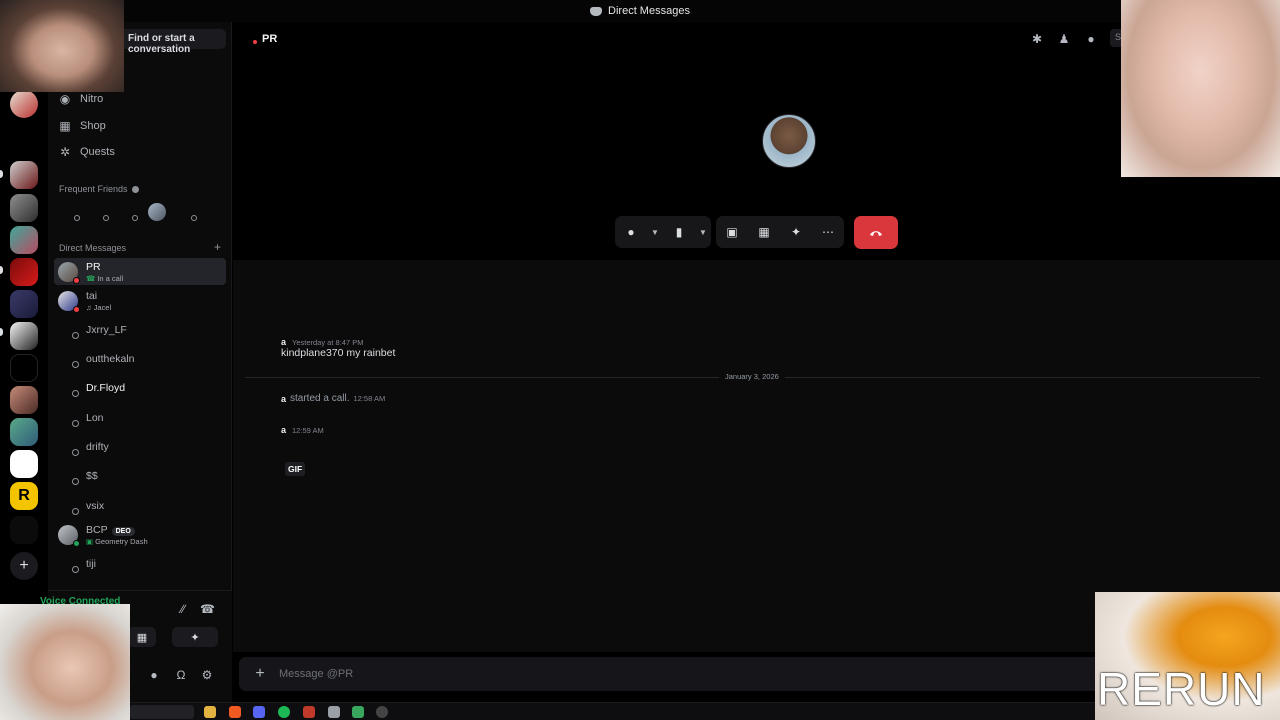 The image size is (1280, 720). Describe the element at coordinates (142, 152) in the screenshot. I see `nav-quests: ✲ Quests` at that location.